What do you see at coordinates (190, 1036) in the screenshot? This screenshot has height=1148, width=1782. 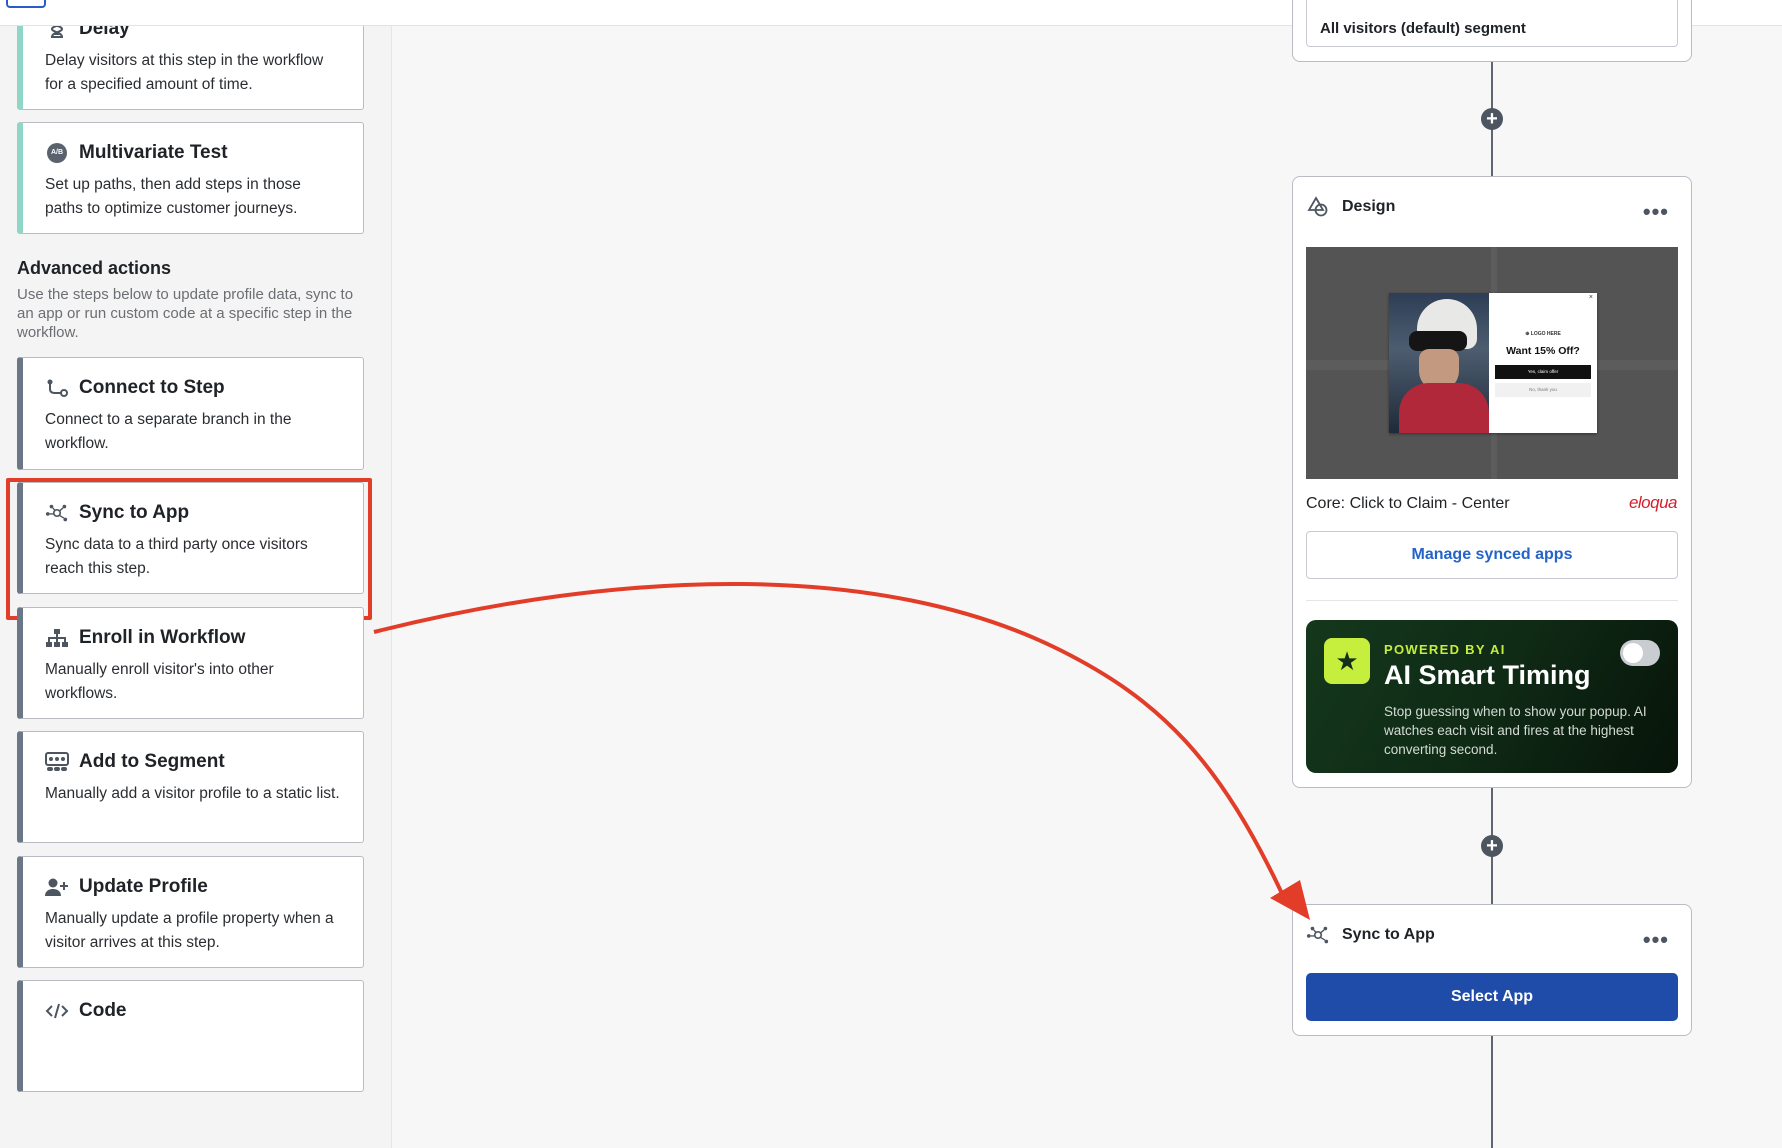 I see `step-card-code: Code` at bounding box center [190, 1036].